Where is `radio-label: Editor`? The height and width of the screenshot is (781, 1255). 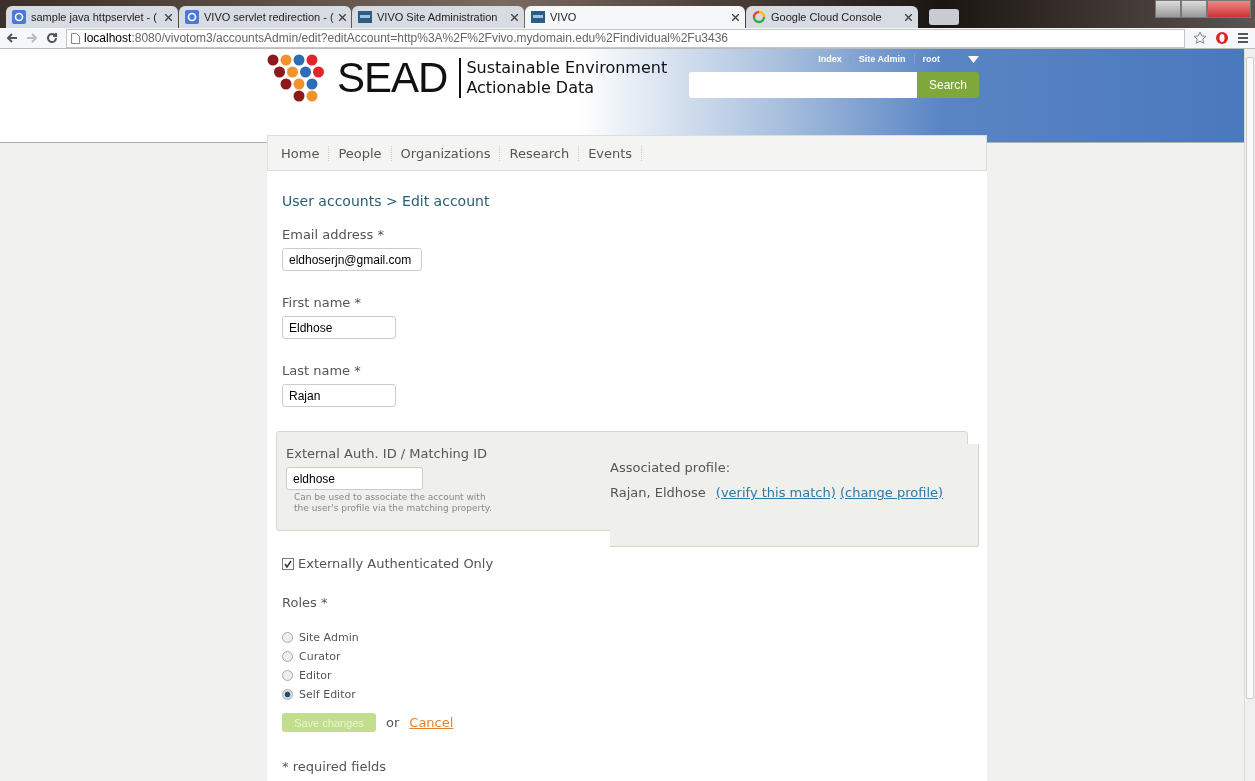 radio-label: Editor is located at coordinates (315, 675).